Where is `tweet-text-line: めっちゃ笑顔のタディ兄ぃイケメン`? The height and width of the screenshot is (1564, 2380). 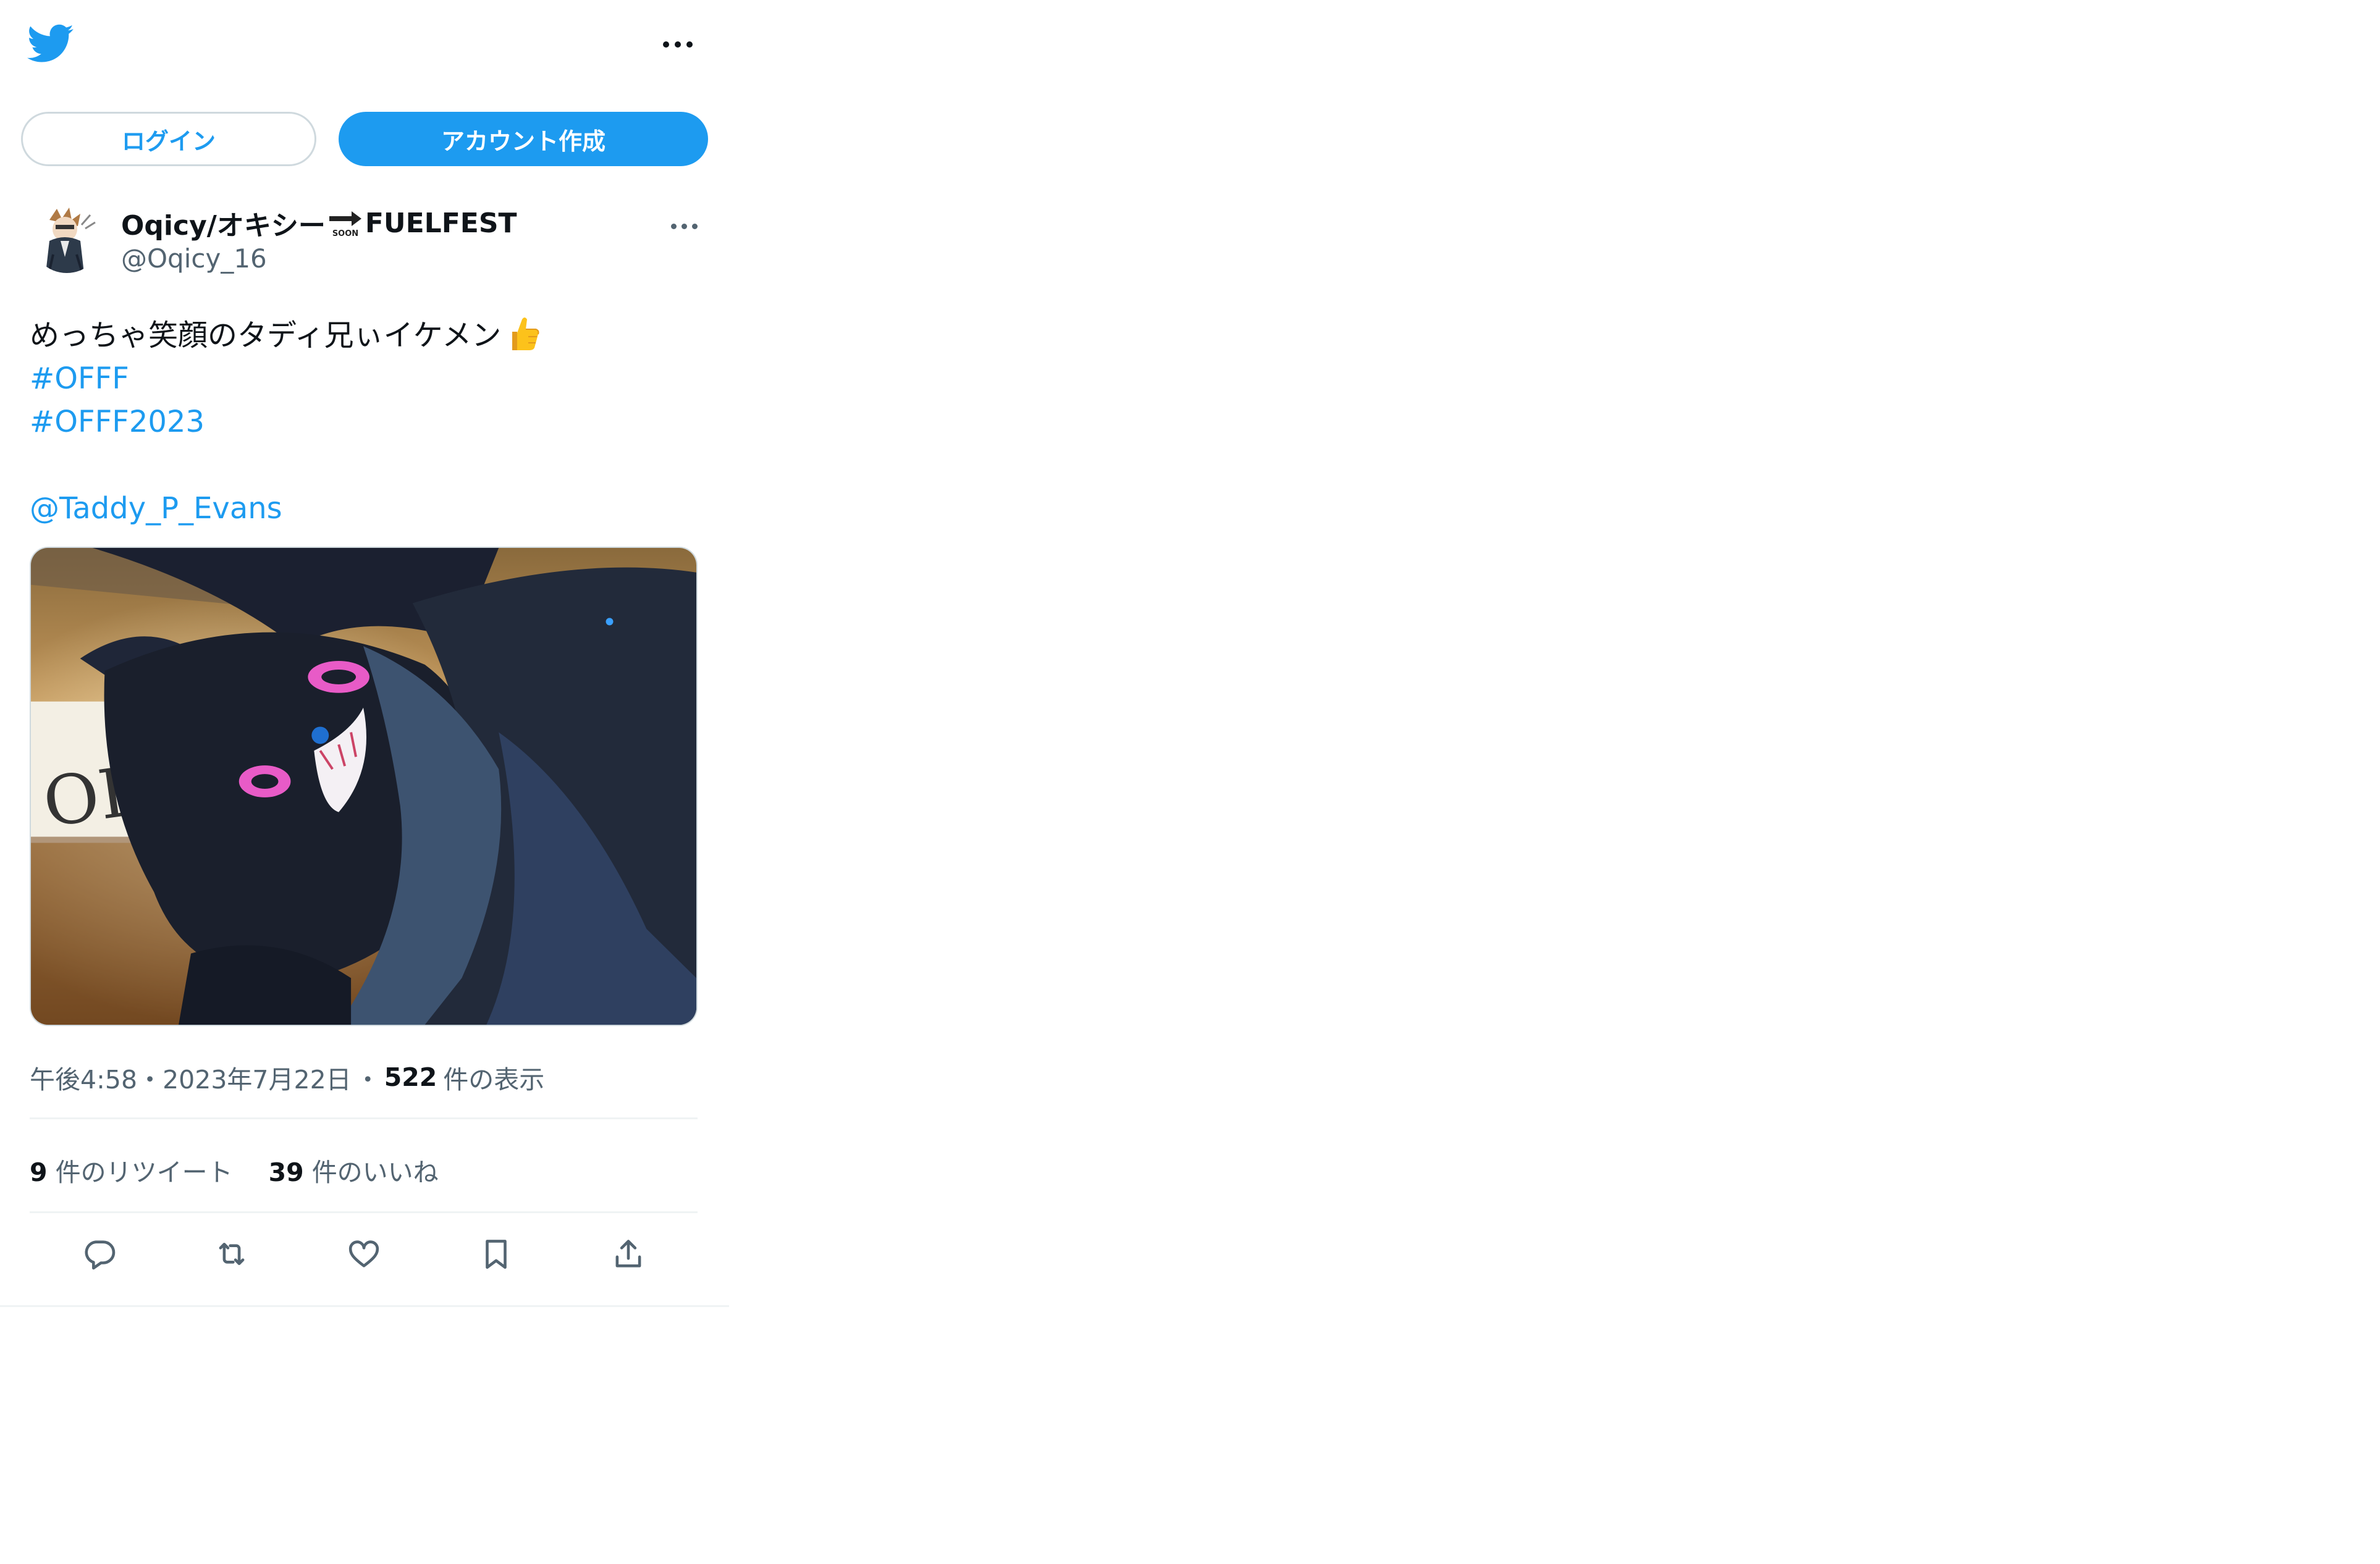
tweet-text-line: めっちゃ笑顔のタディ兄ぃイケメン is located at coordinates (369, 335).